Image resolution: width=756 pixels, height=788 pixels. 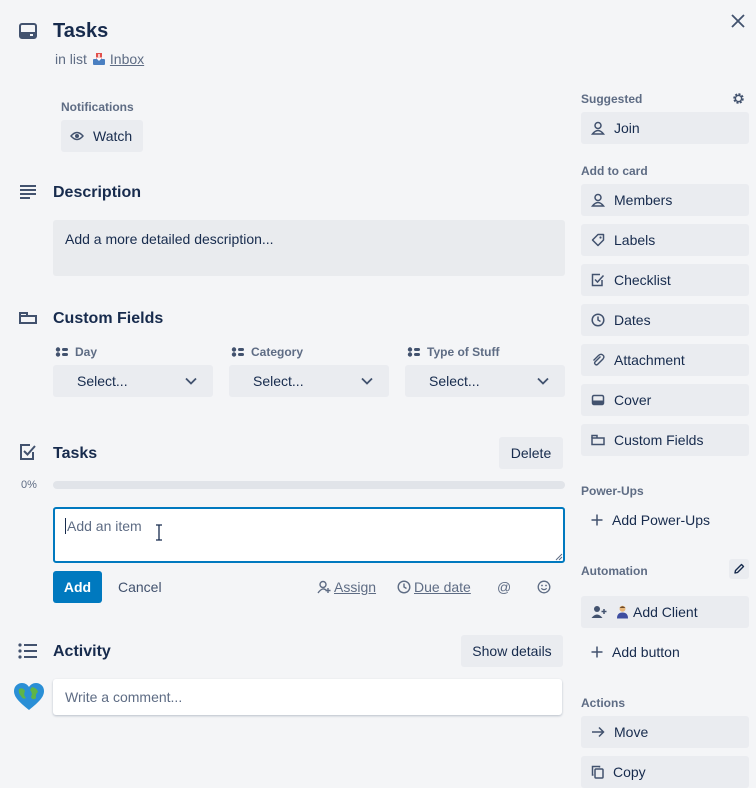 What do you see at coordinates (622, 612) in the screenshot?
I see `person-emoji-icon` at bounding box center [622, 612].